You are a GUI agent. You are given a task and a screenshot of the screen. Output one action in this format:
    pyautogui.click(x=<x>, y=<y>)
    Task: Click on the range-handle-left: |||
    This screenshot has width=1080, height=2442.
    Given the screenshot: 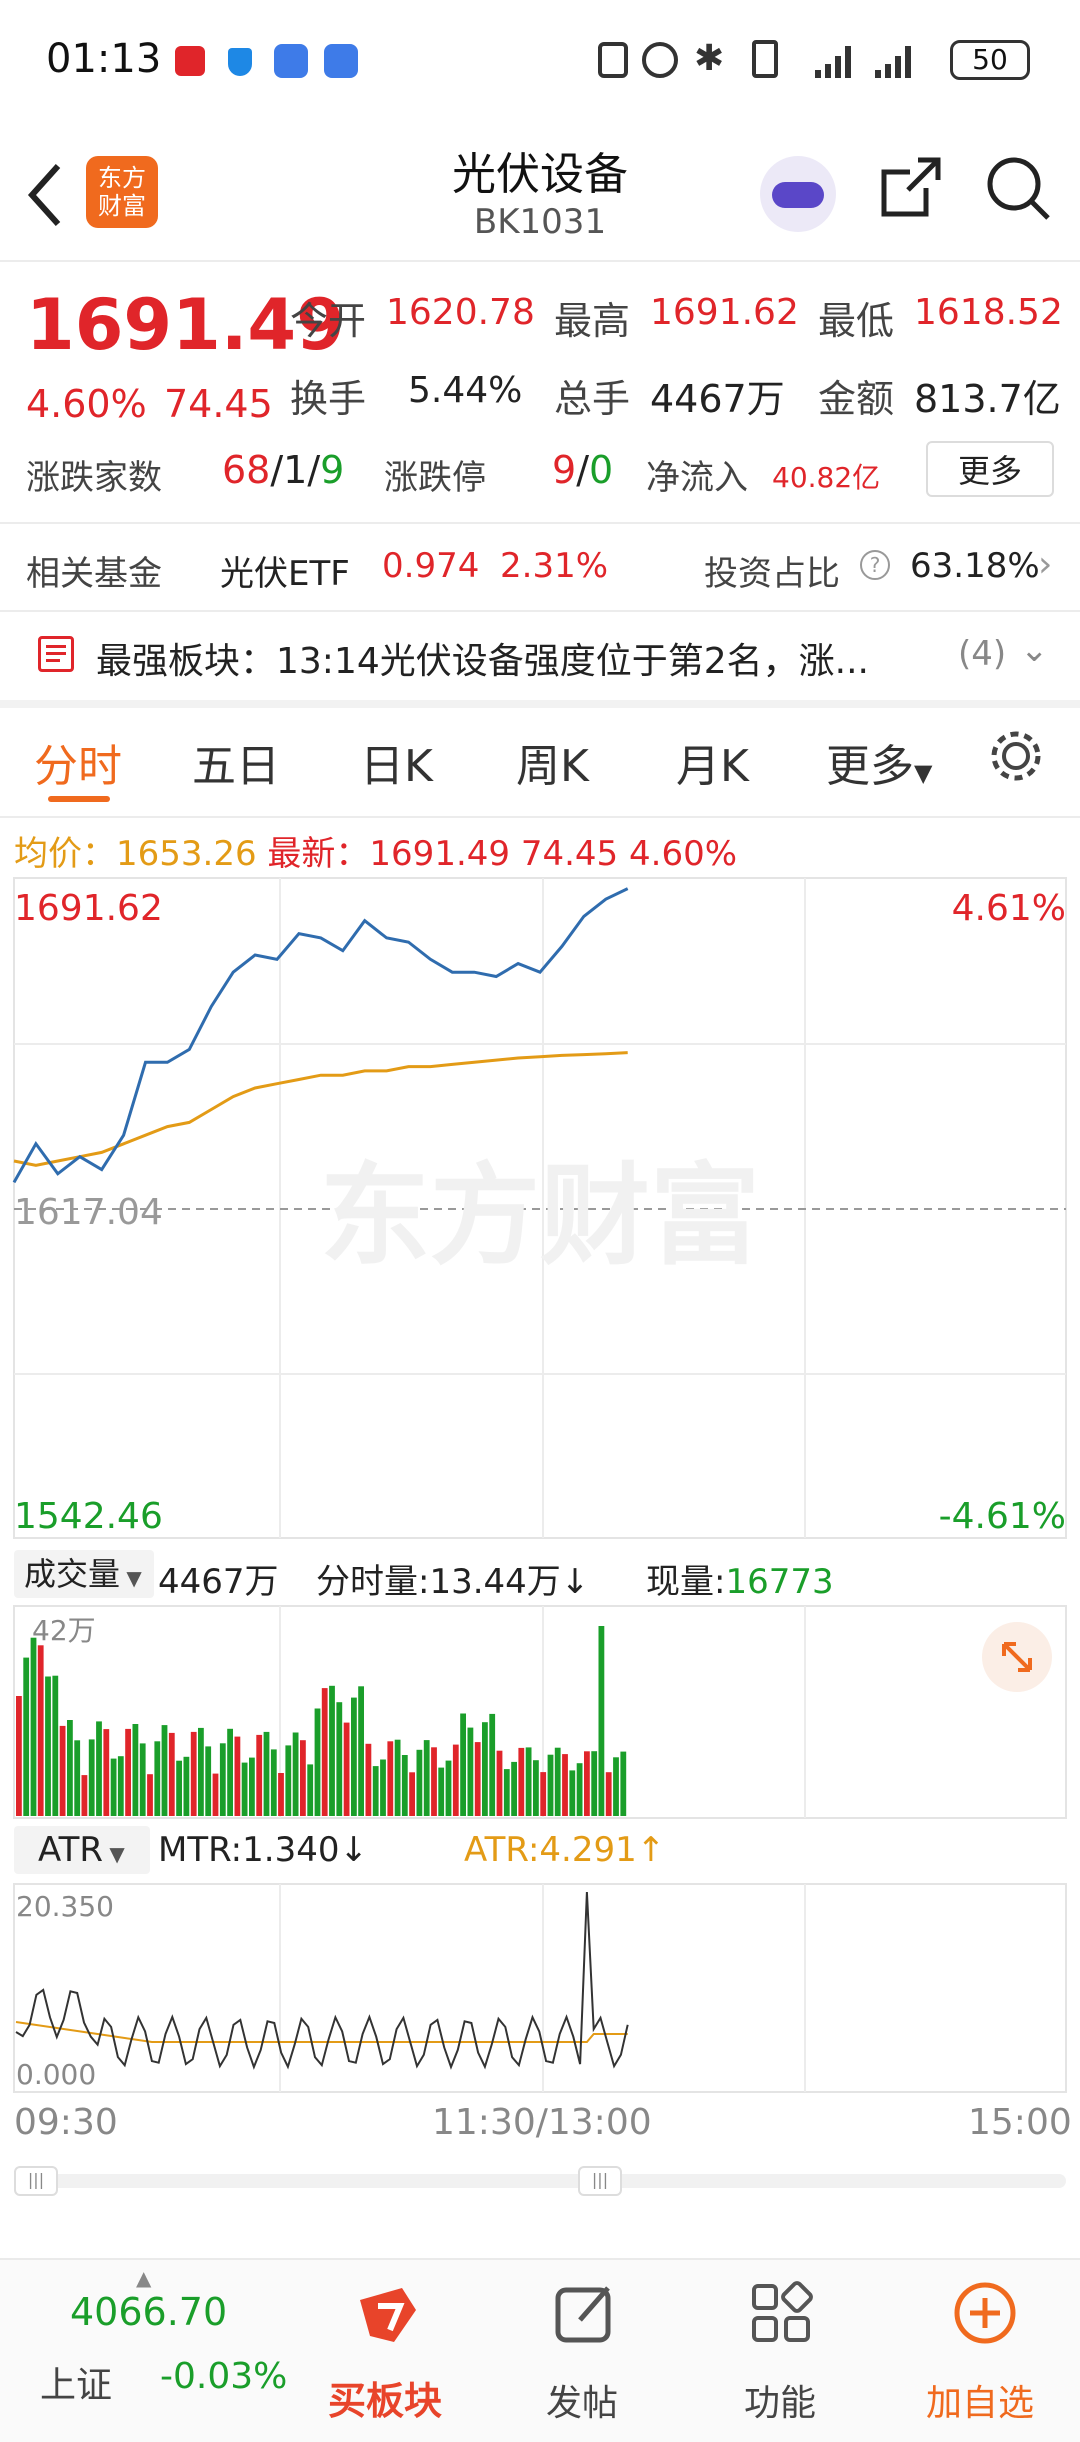 What is the action you would take?
    pyautogui.click(x=36, y=2181)
    